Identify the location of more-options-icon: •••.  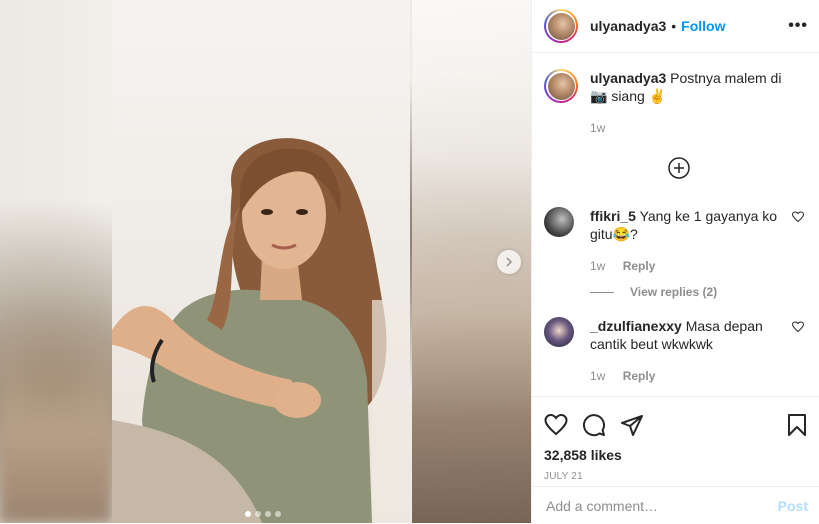
(798, 26).